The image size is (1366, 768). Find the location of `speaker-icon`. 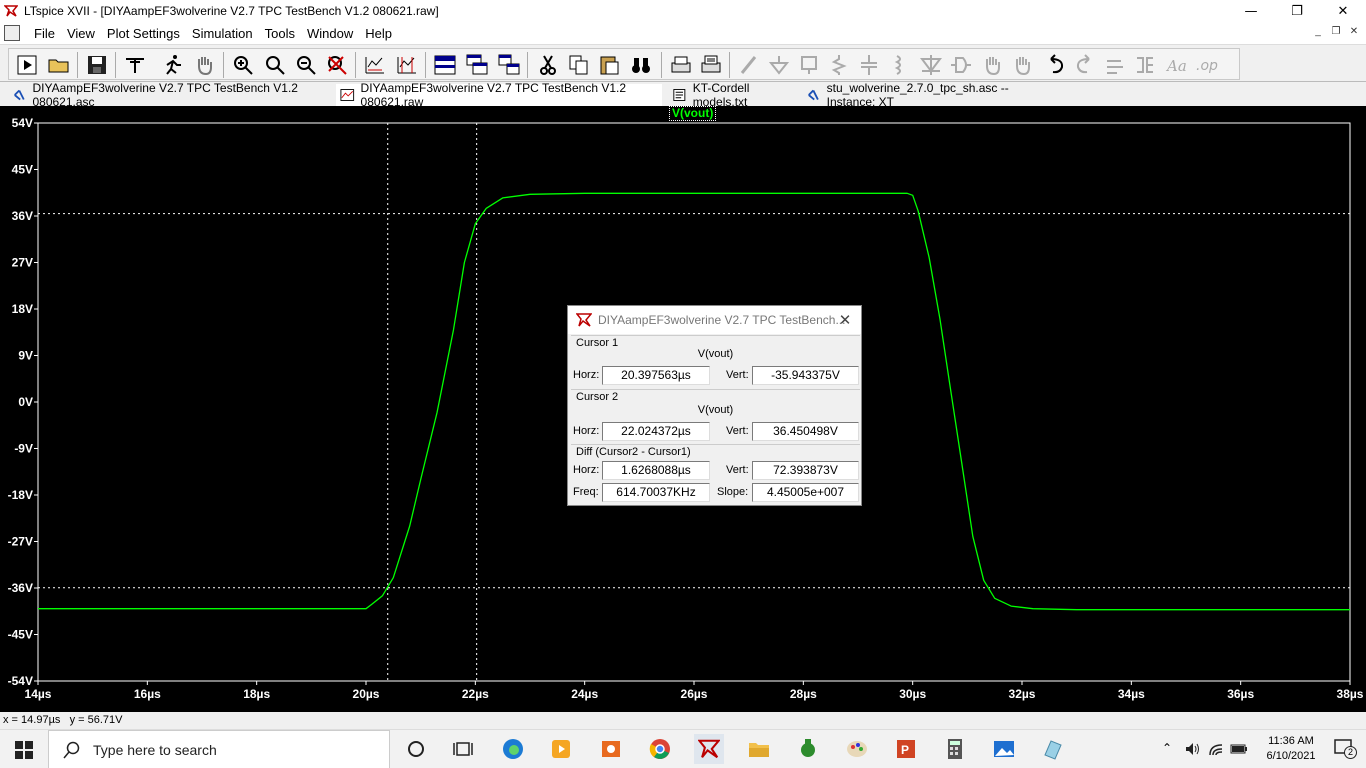

speaker-icon is located at coordinates (1192, 749).